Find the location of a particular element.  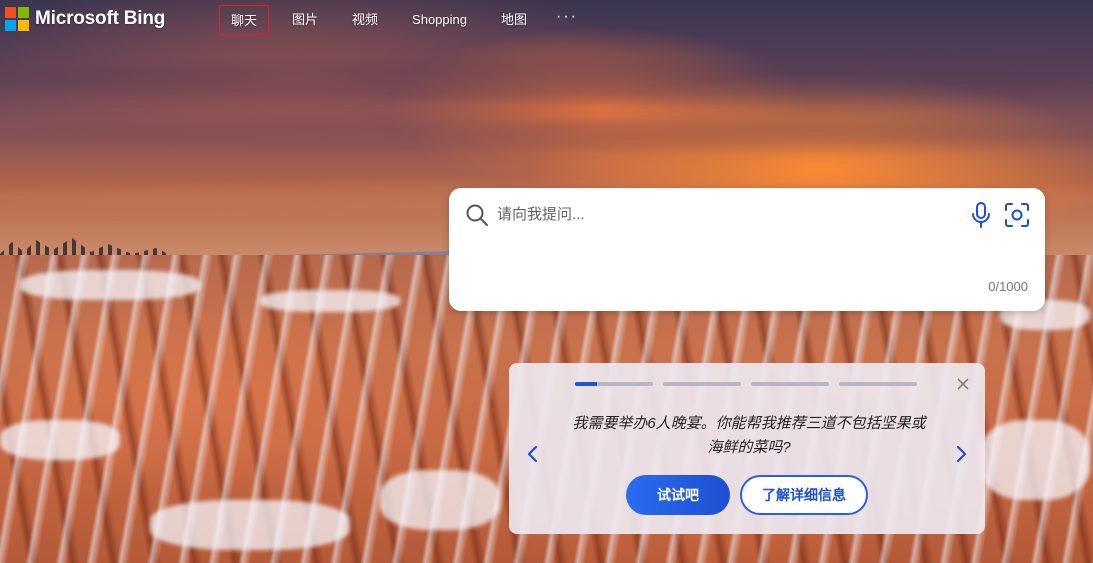

carousel-progress is located at coordinates (746, 384).